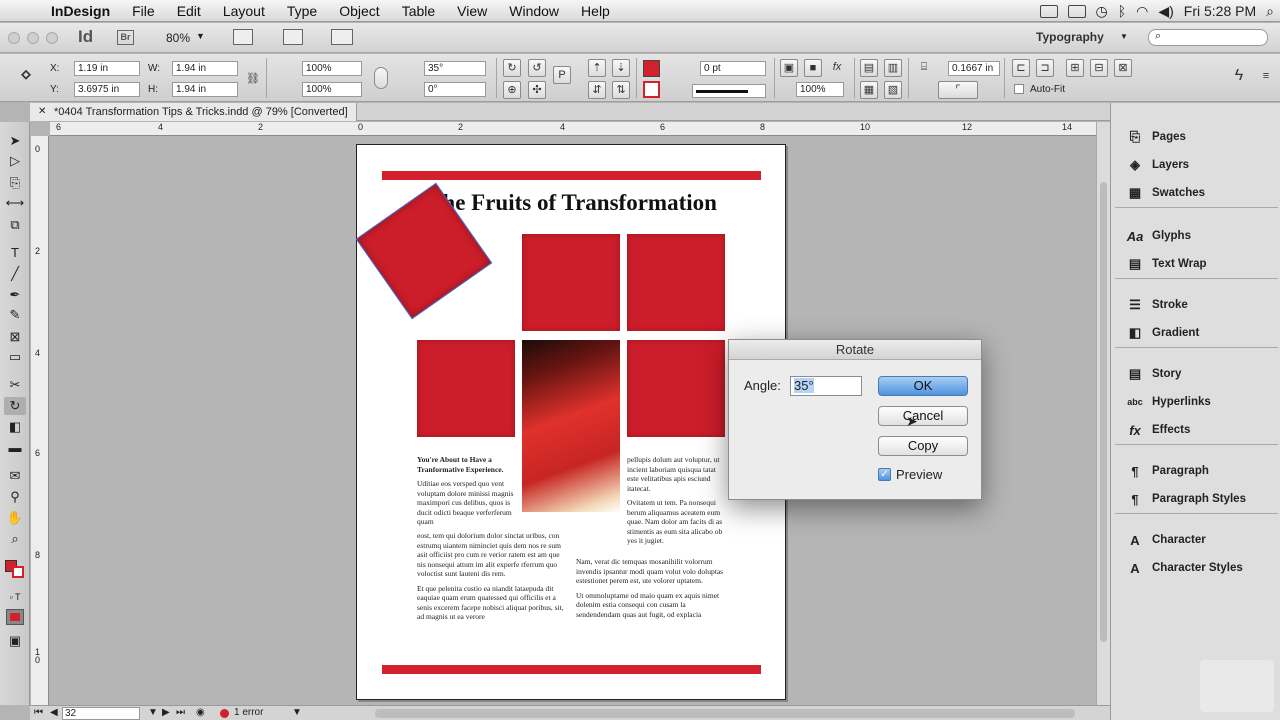  Describe the element at coordinates (1239, 77) in the screenshot. I see `quick-apply-icon: ϟ` at that location.